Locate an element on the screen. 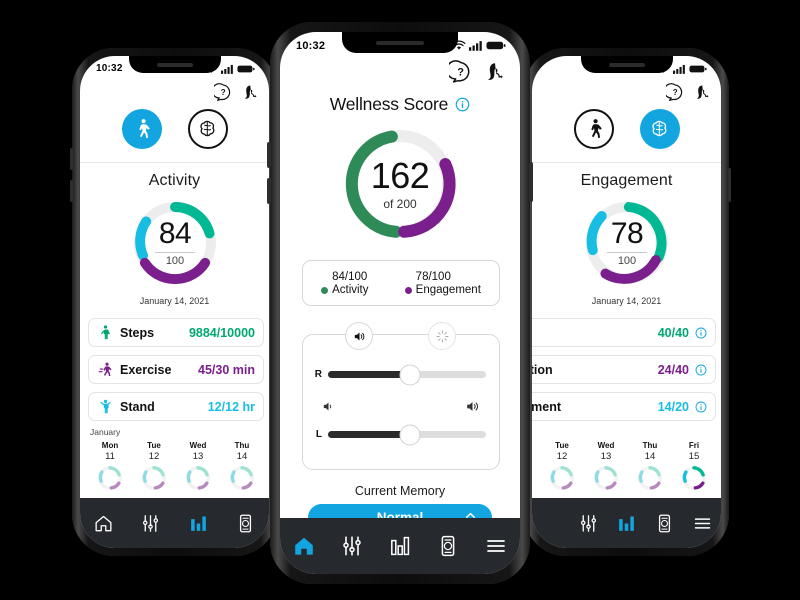 The image size is (800, 600). left-ring-value: 84 is located at coordinates (175, 233).